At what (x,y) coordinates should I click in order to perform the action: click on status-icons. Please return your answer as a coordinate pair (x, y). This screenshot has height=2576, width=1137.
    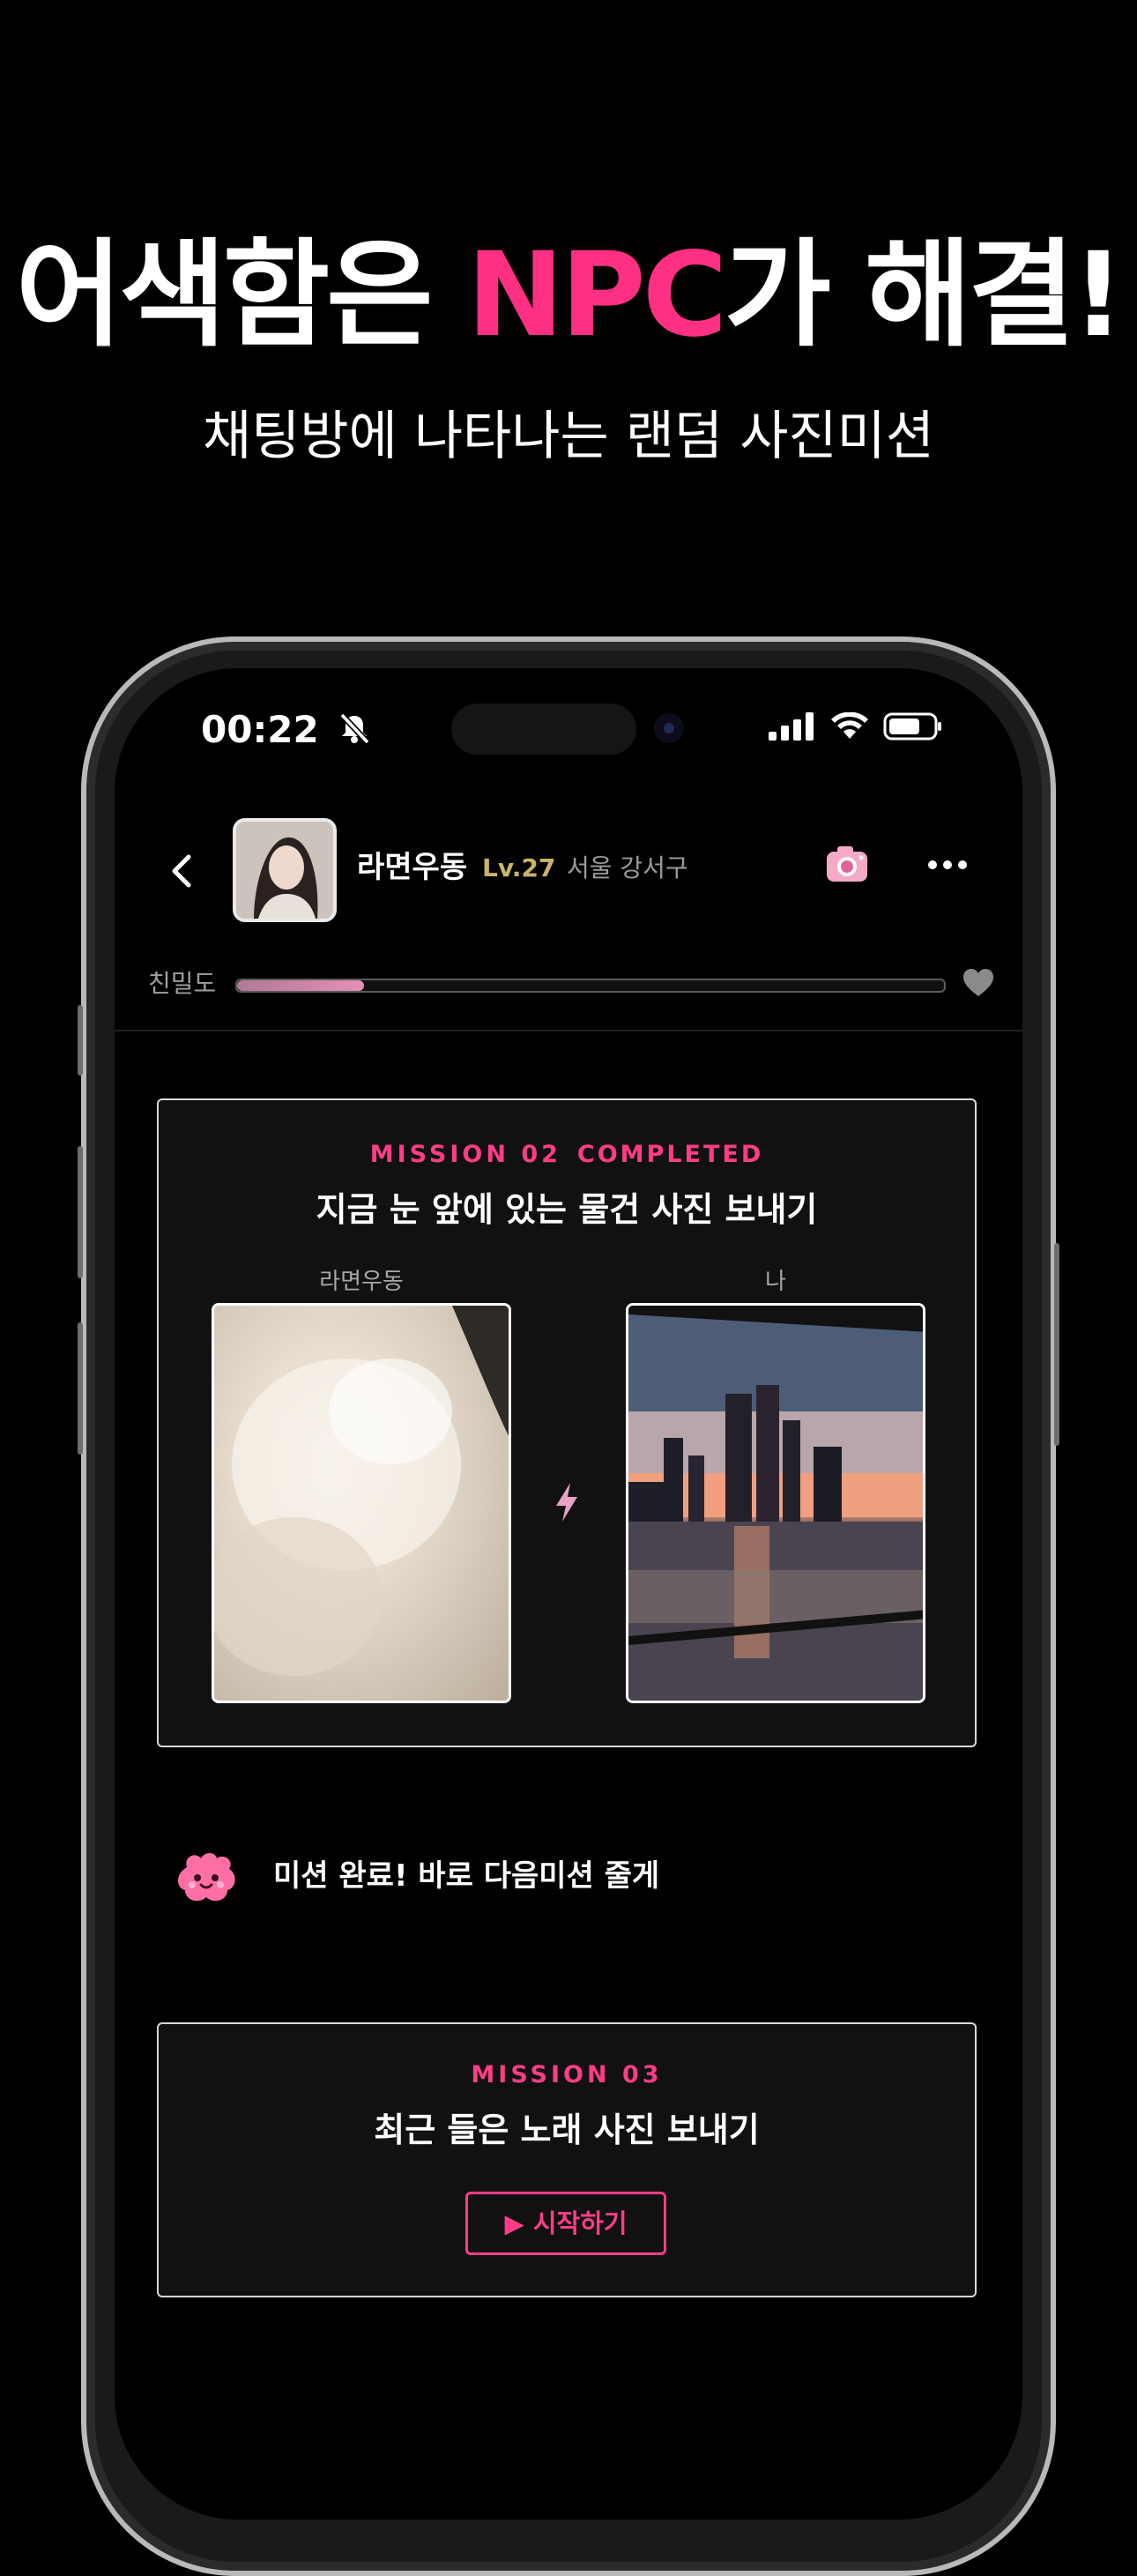
    Looking at the image, I should click on (856, 727).